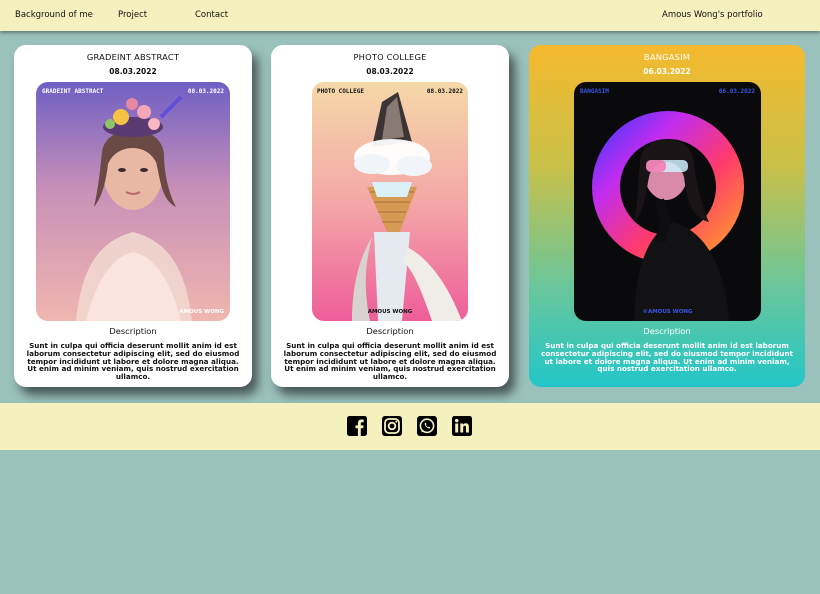 This screenshot has width=820, height=594. Describe the element at coordinates (667, 71) in the screenshot. I see `card-date: 06.03.2022` at that location.